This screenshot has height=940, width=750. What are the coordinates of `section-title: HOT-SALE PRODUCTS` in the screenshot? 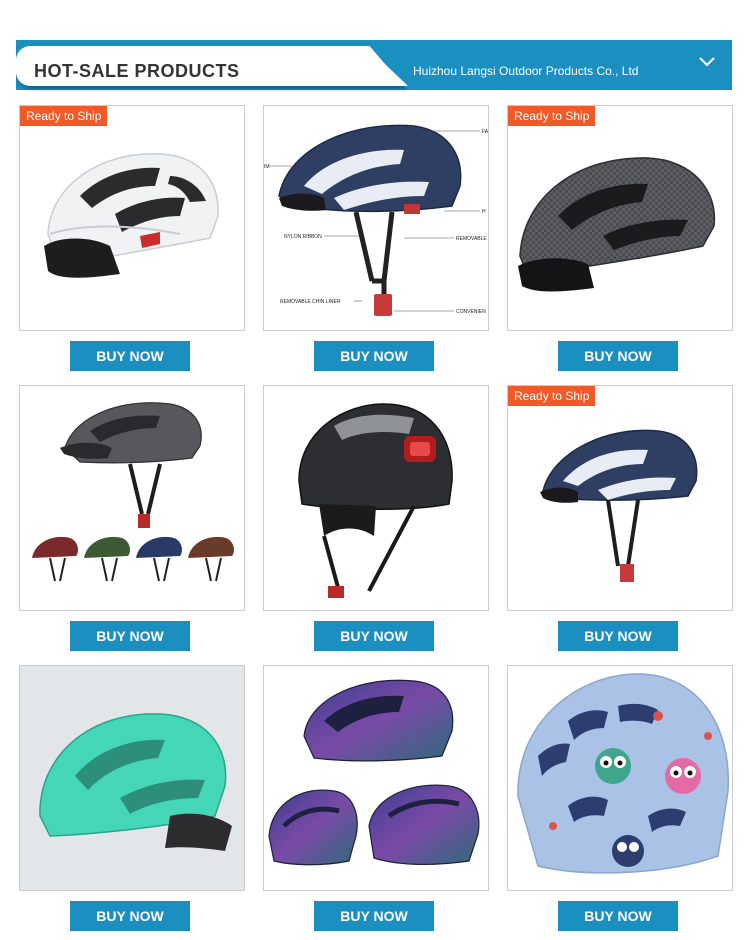 It's located at (137, 71).